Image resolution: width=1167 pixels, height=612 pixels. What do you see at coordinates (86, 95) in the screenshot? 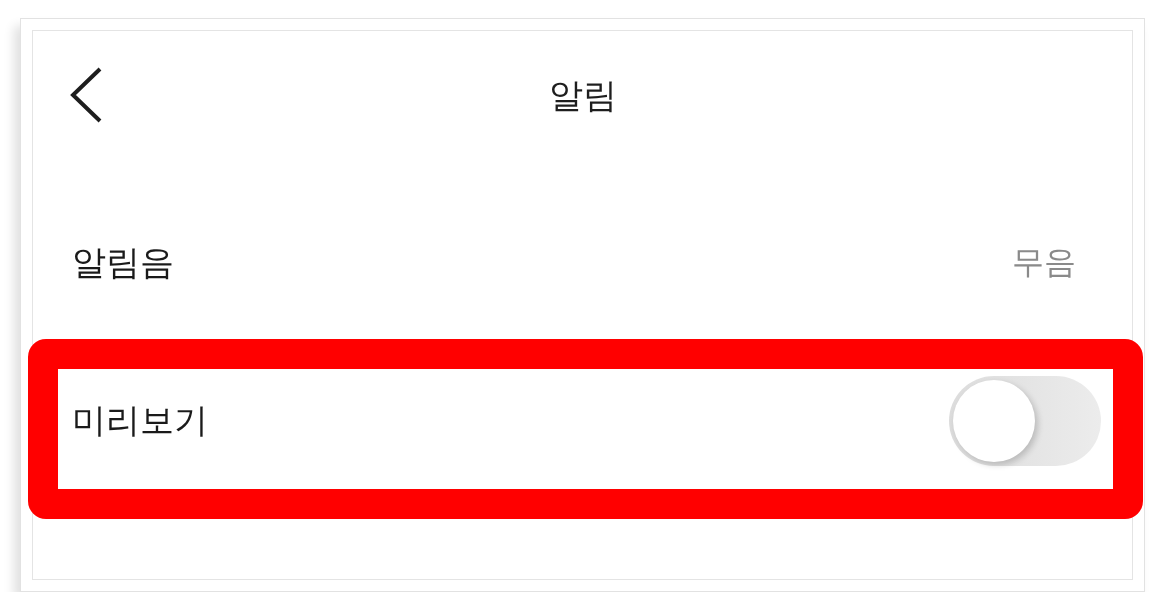
I see `back-icon` at bounding box center [86, 95].